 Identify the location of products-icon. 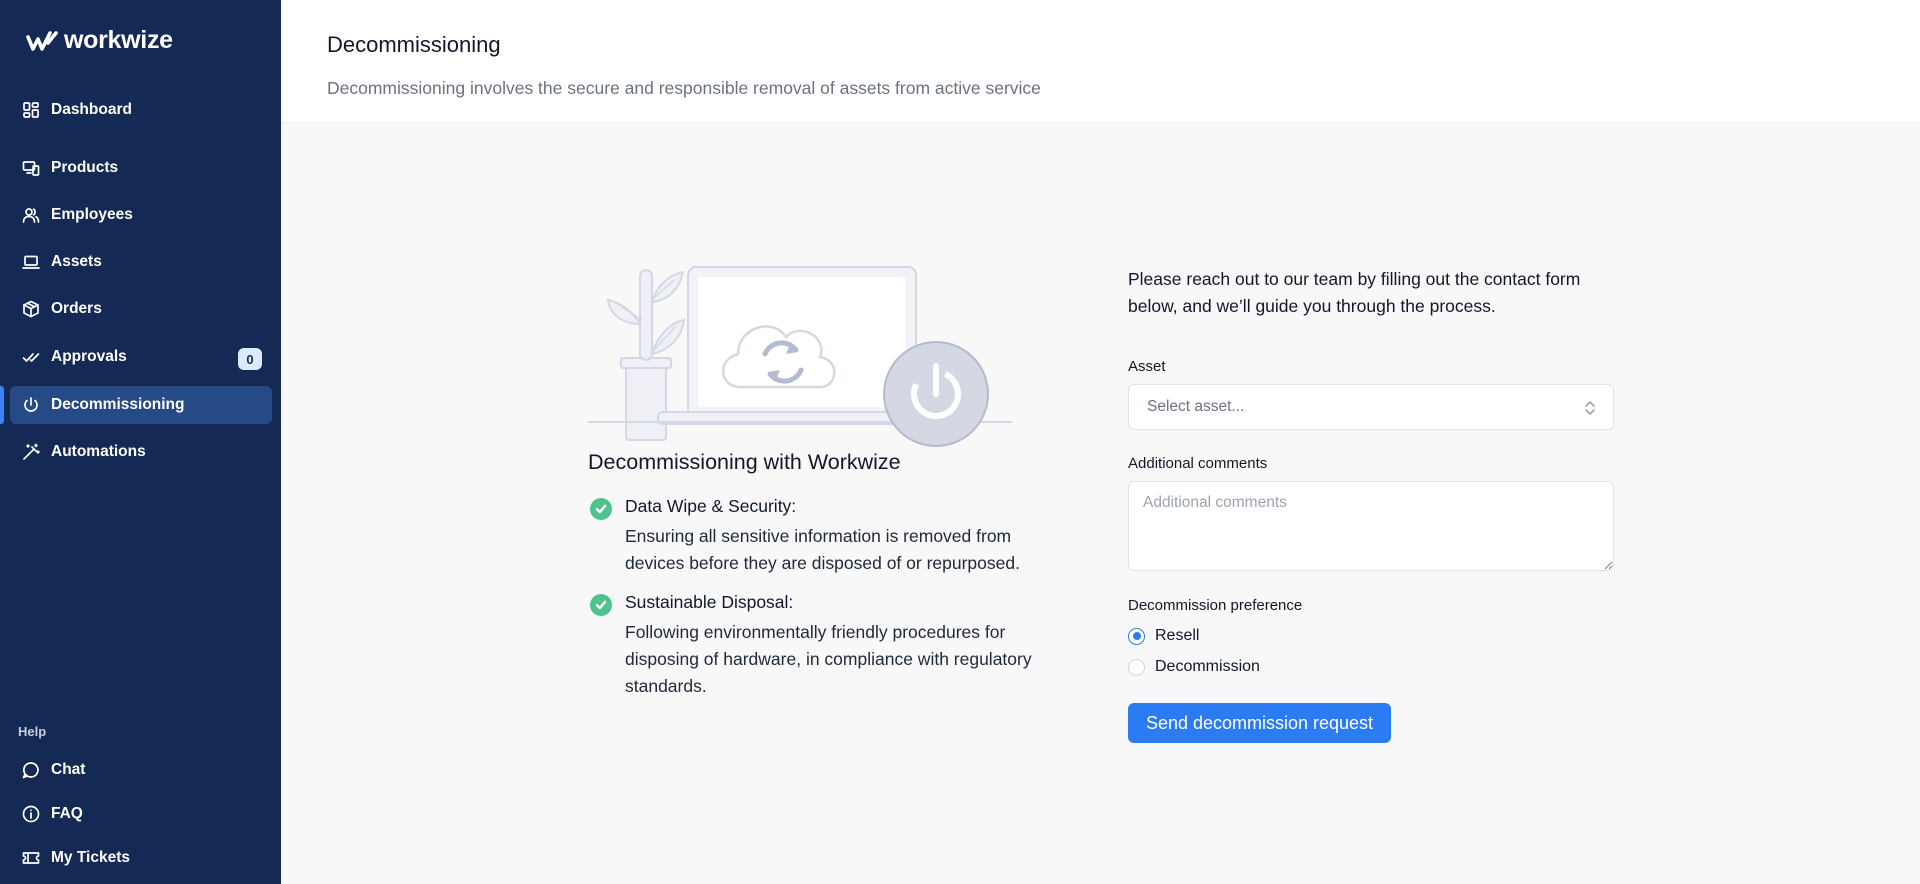
(31, 168).